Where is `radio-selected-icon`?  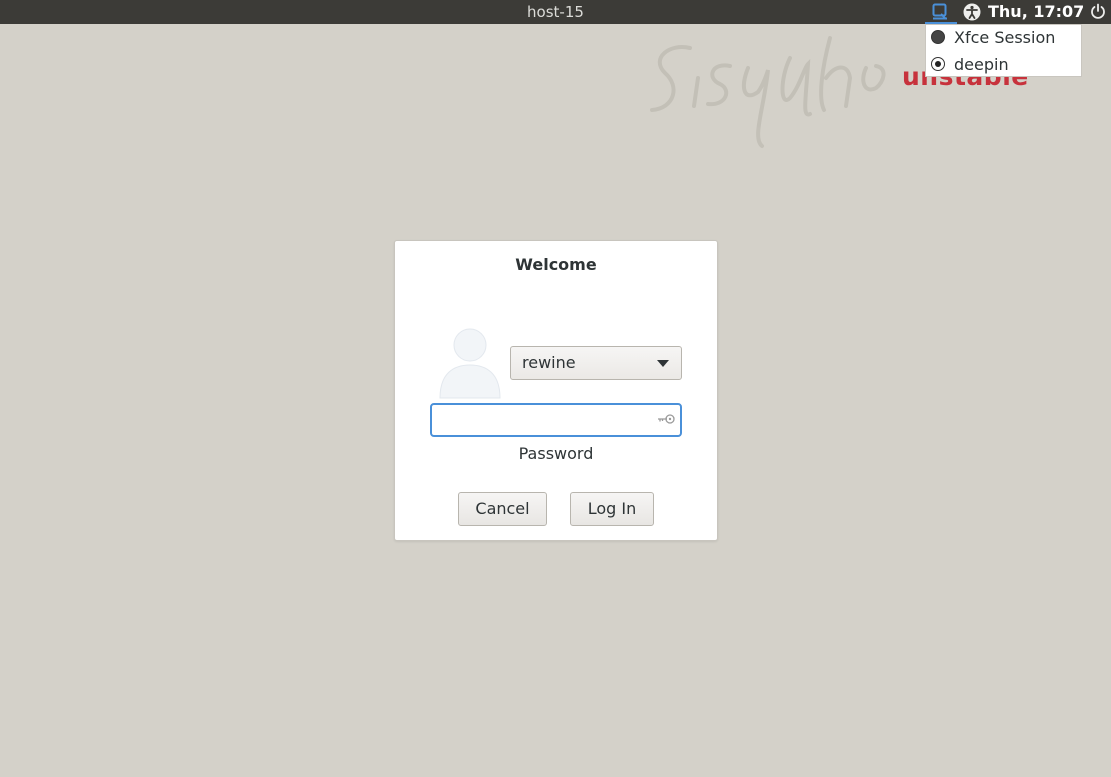
radio-selected-icon is located at coordinates (938, 64).